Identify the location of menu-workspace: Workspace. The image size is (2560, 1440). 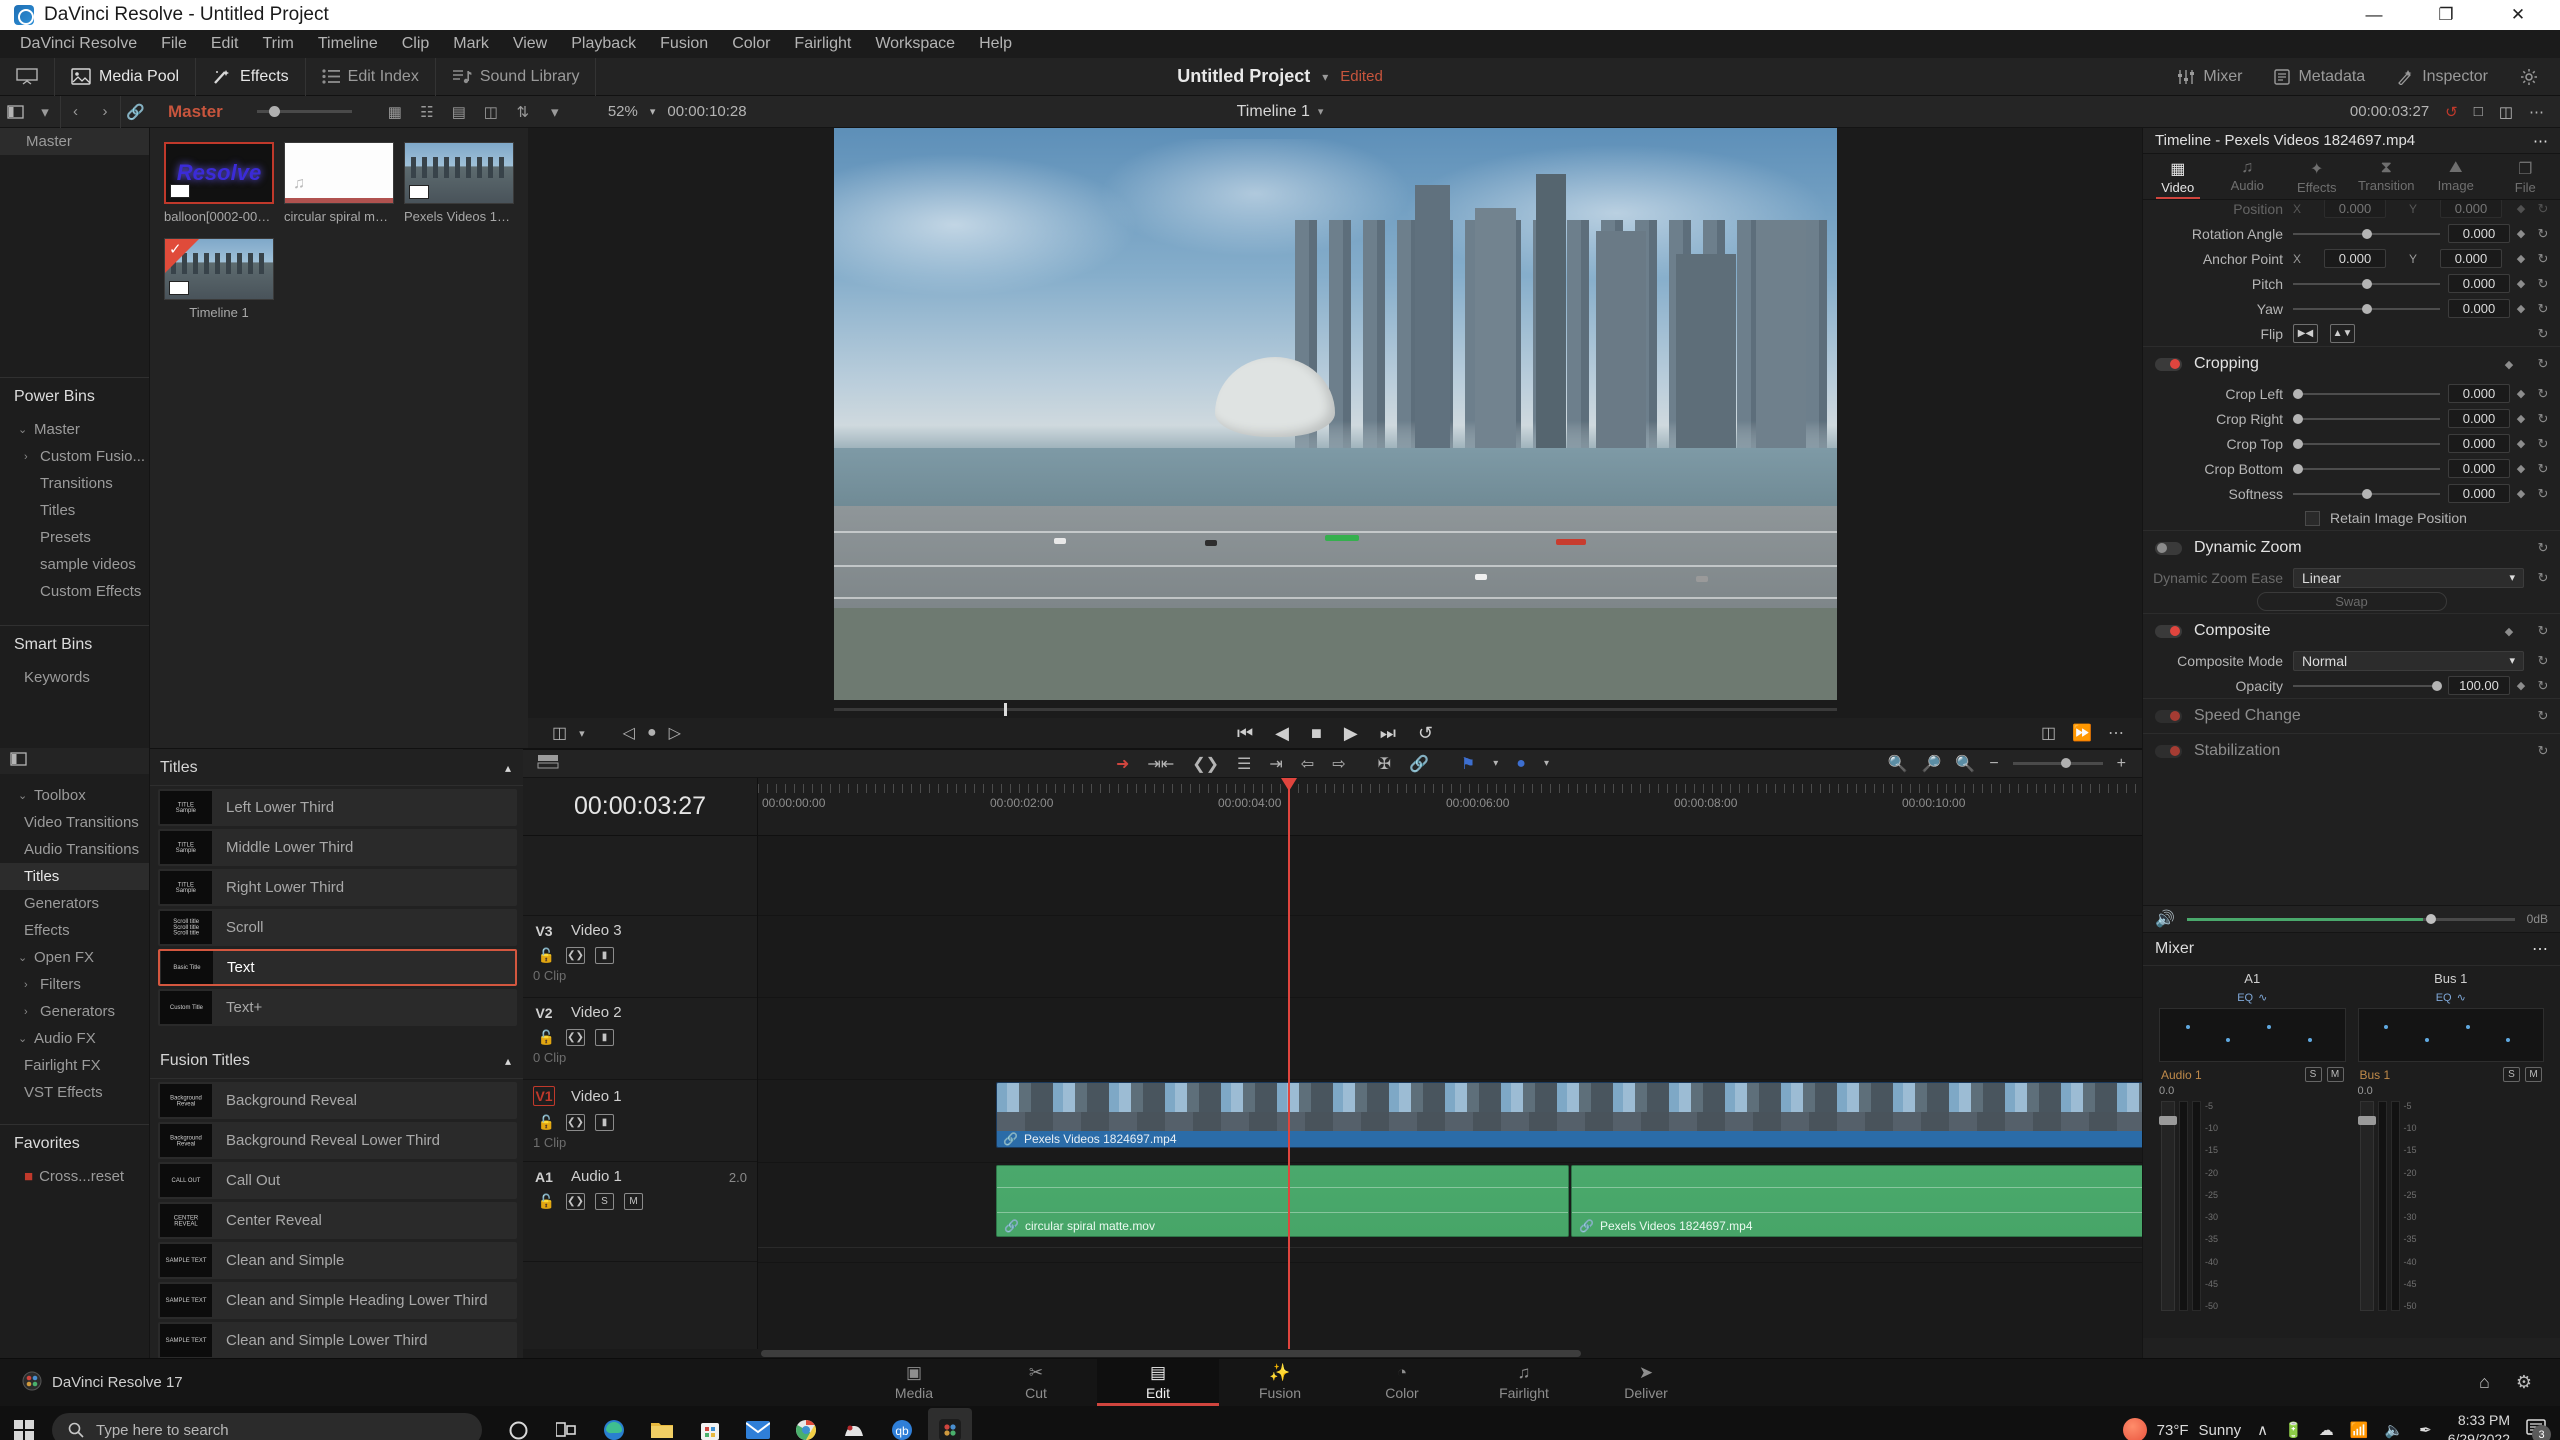
(915, 44).